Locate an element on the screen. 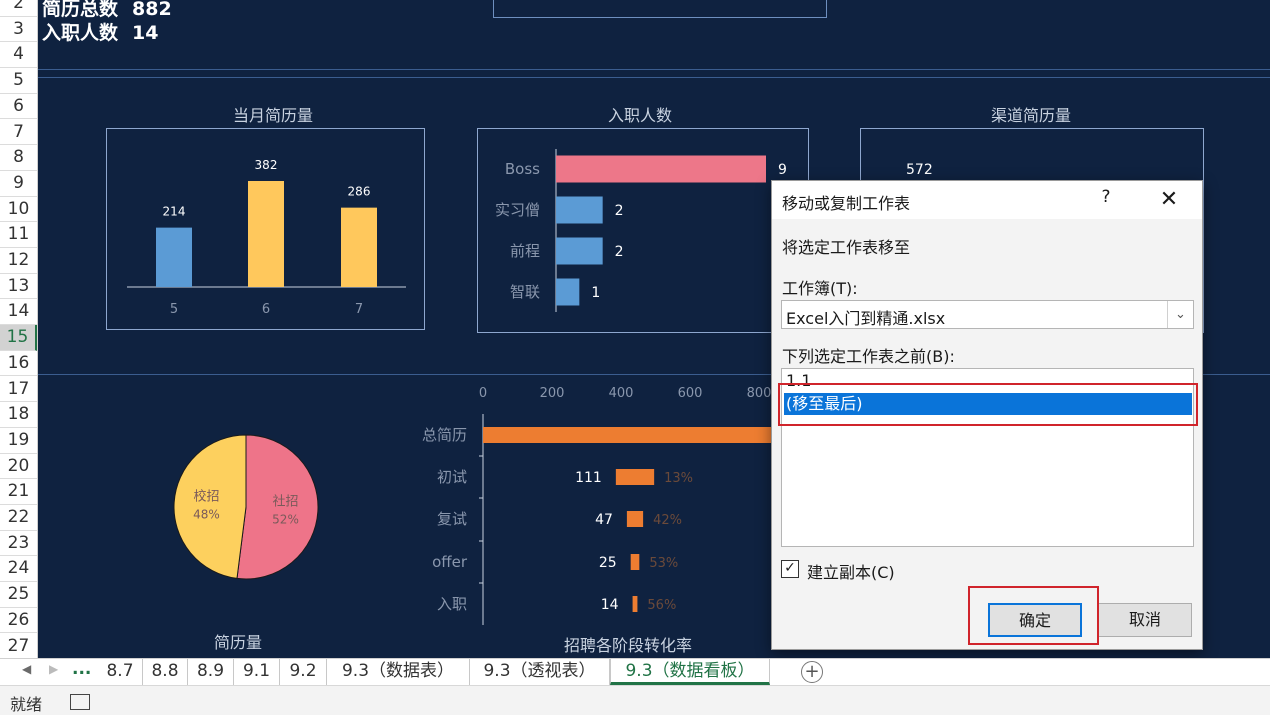 The height and width of the screenshot is (715, 1270). help-button: ? is located at coordinates (1106, 199).